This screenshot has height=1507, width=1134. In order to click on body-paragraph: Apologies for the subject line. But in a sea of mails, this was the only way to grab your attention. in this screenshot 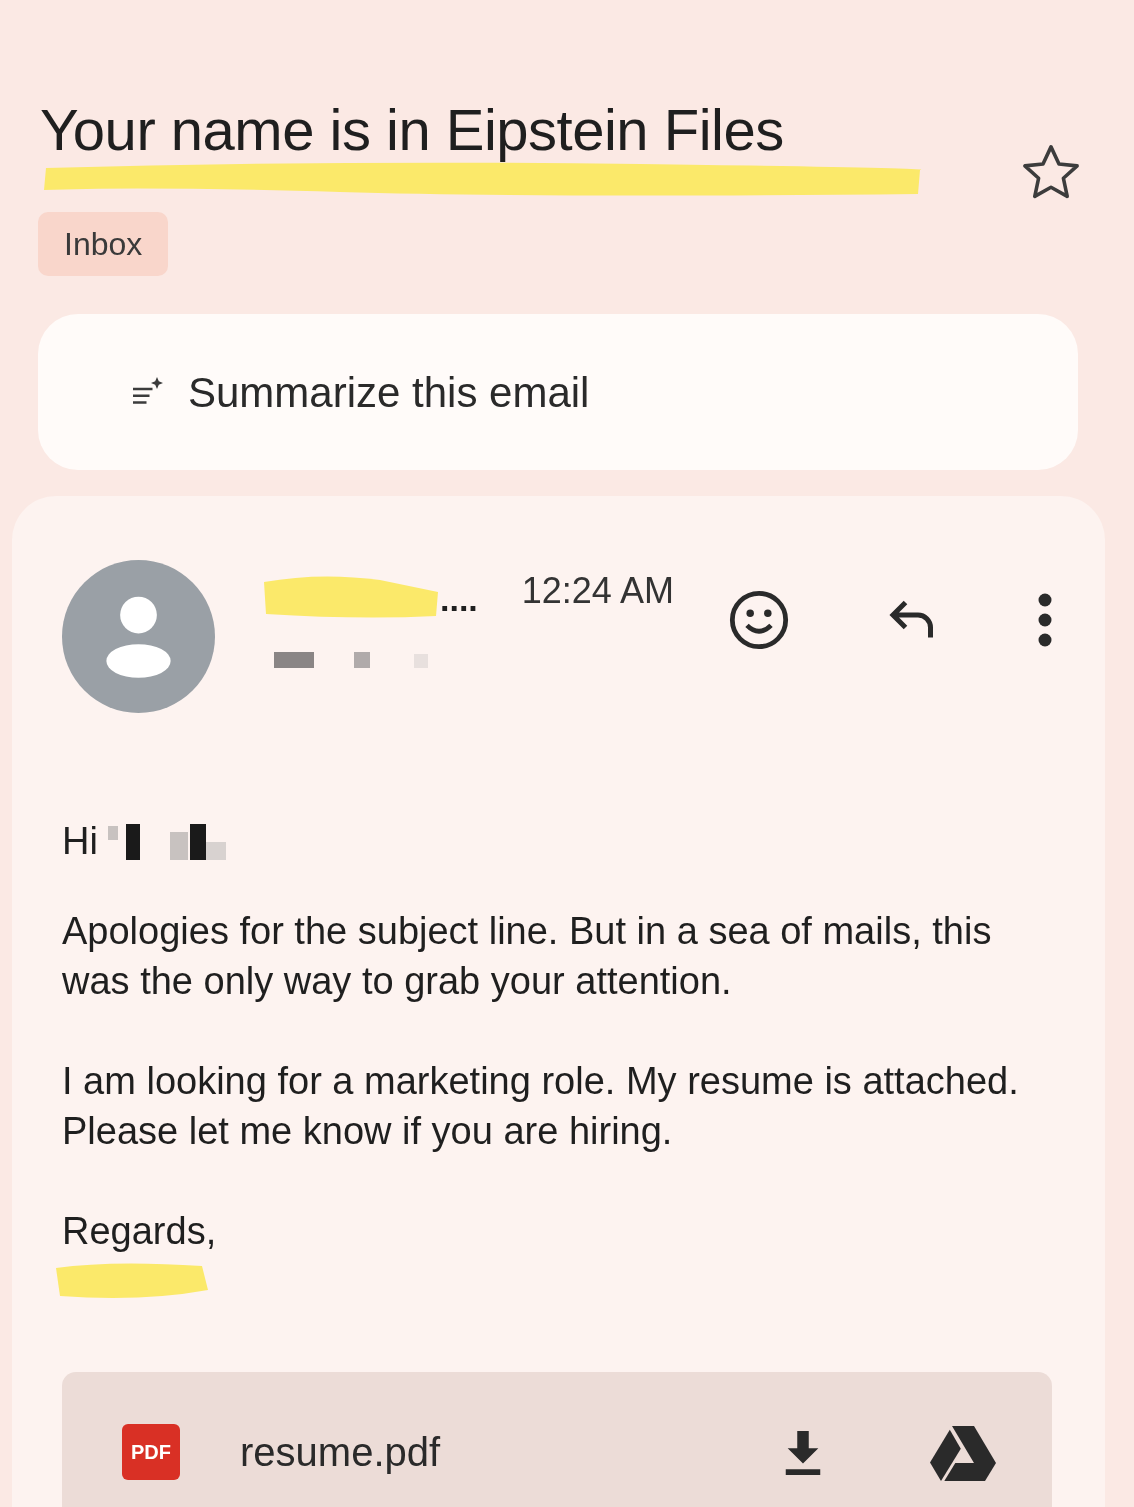, I will do `click(527, 956)`.